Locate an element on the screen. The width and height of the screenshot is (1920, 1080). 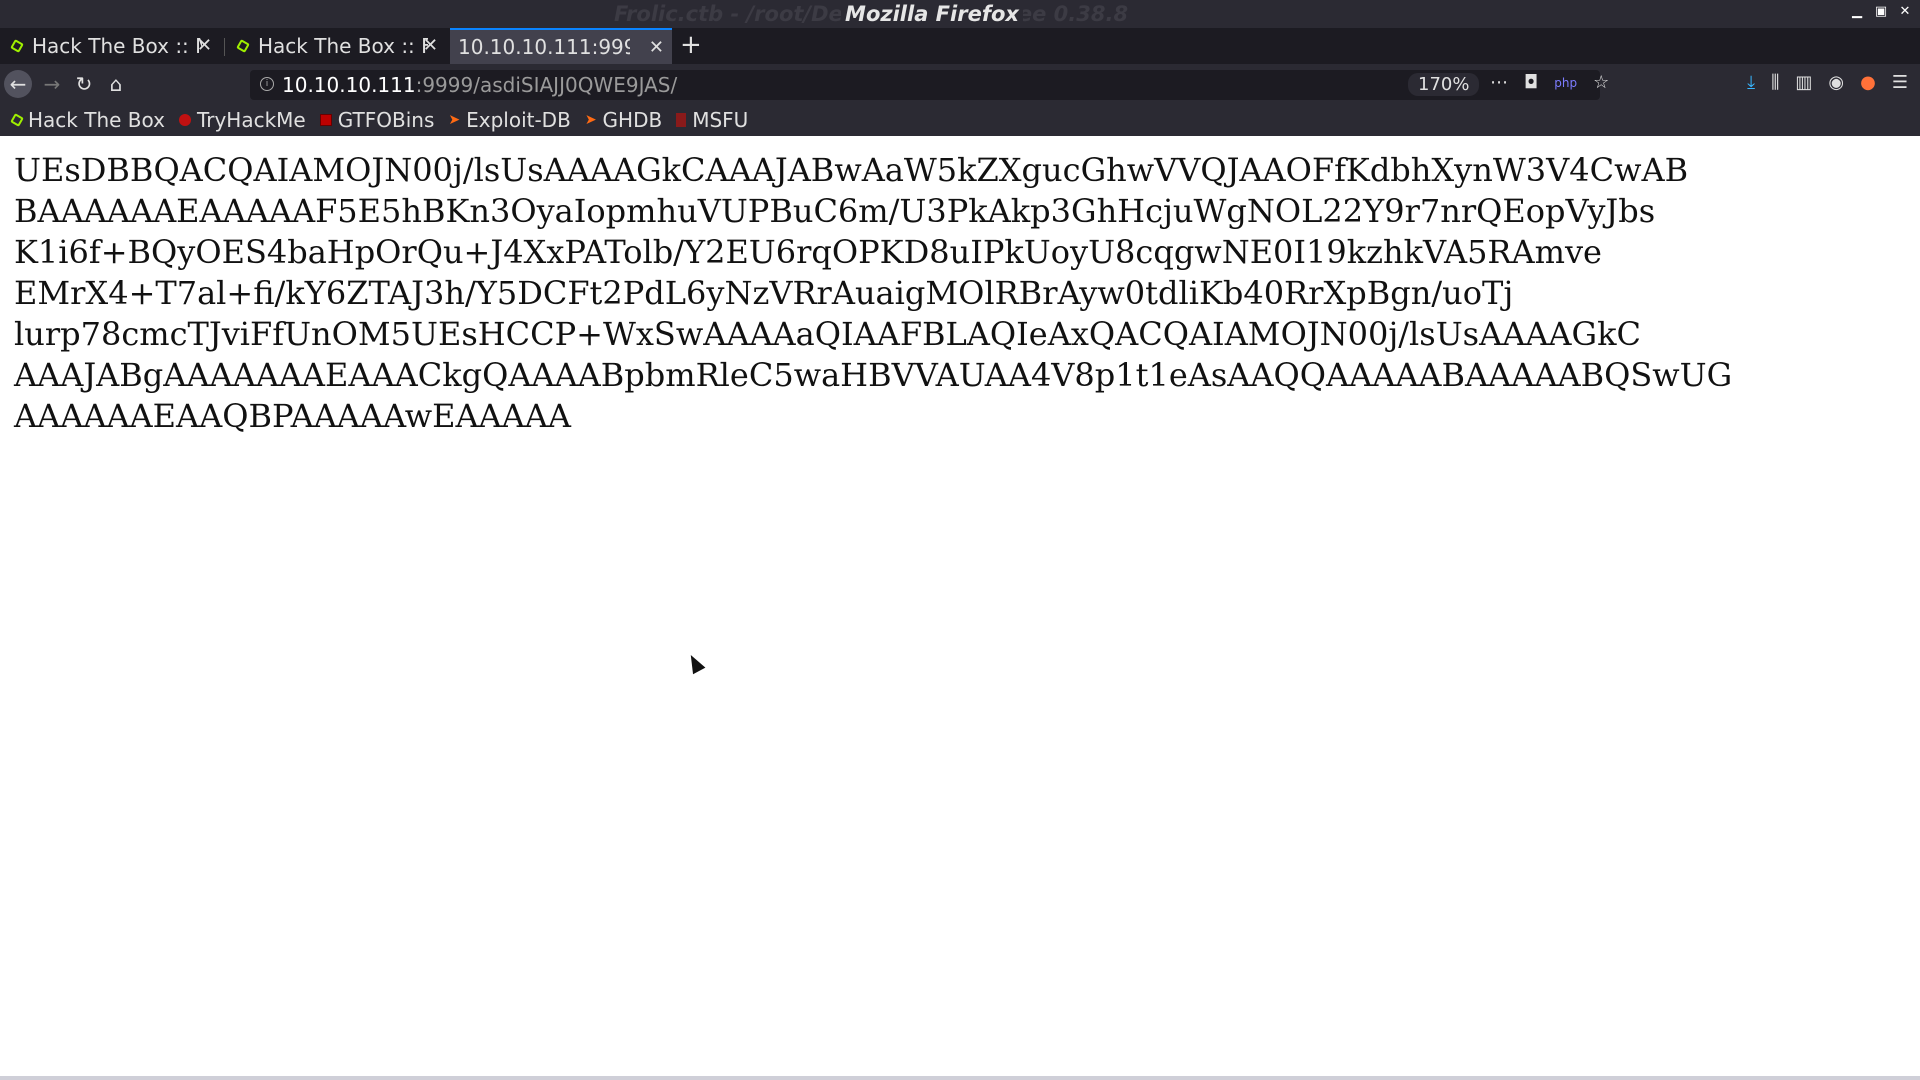
maximize-icon: ▣ is located at coordinates (1881, 11).